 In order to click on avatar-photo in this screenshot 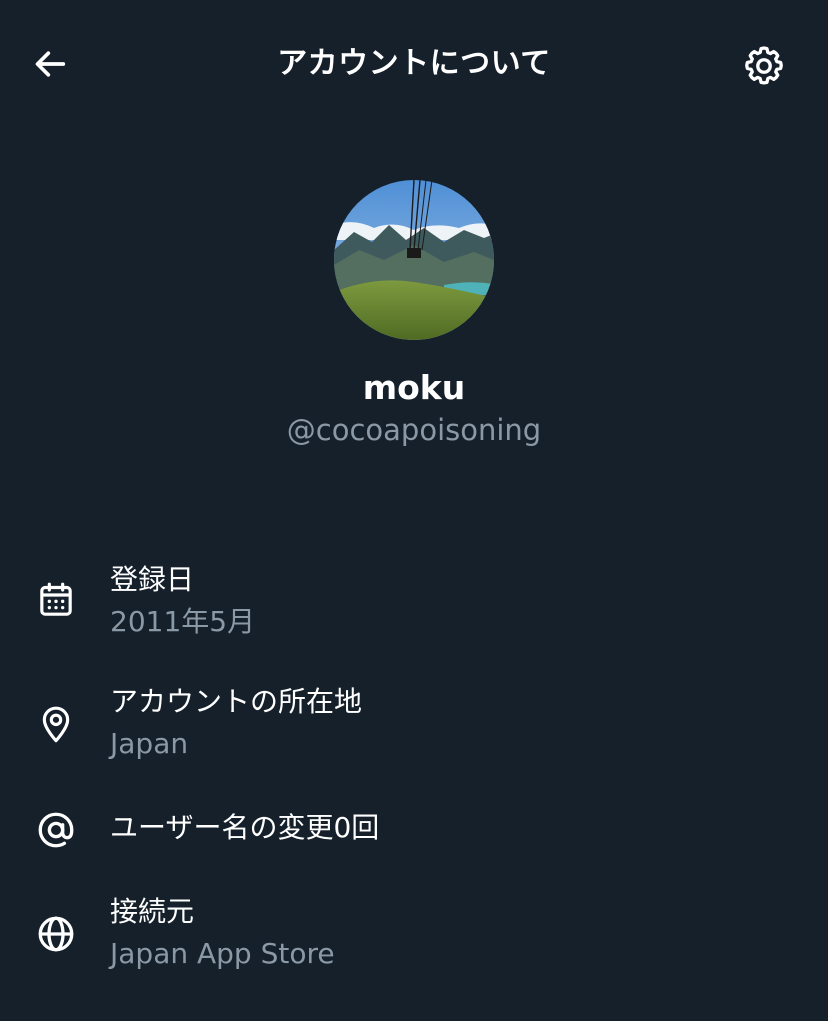, I will do `click(414, 260)`.